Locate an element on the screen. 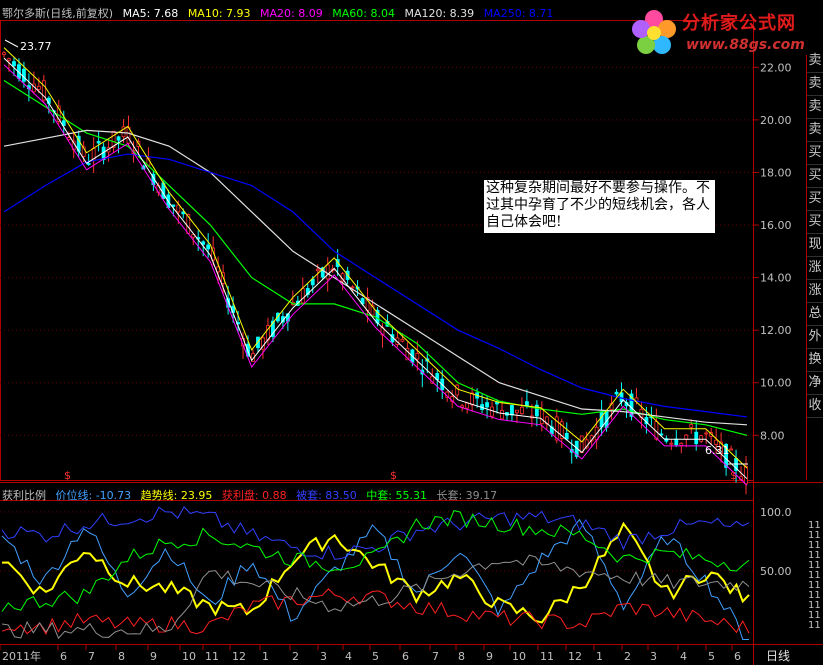 The height and width of the screenshot is (665, 823). indicator-line is located at coordinates (375, 612).